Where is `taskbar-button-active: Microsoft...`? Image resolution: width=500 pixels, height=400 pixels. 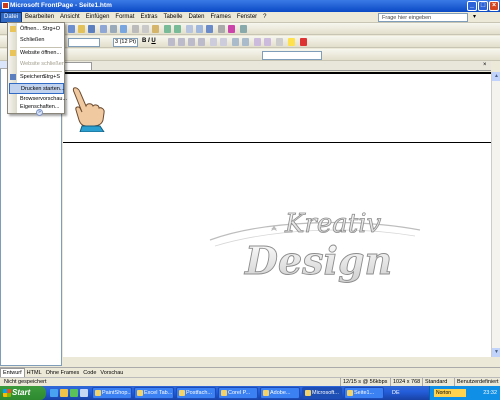
taskbar-button-active: Microsoft... is located at coordinates (322, 393).